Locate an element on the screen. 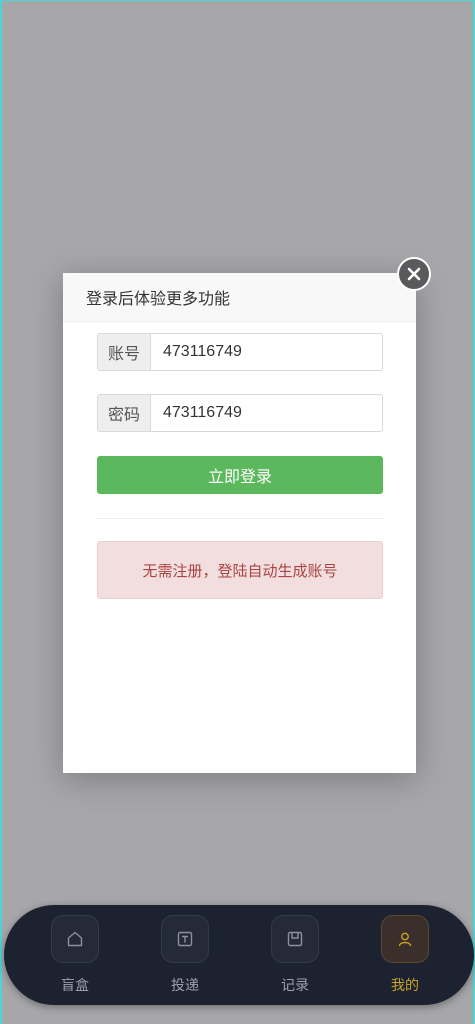 Image resolution: width=475 pixels, height=1024 pixels. account-input-group: 账号 is located at coordinates (240, 352).